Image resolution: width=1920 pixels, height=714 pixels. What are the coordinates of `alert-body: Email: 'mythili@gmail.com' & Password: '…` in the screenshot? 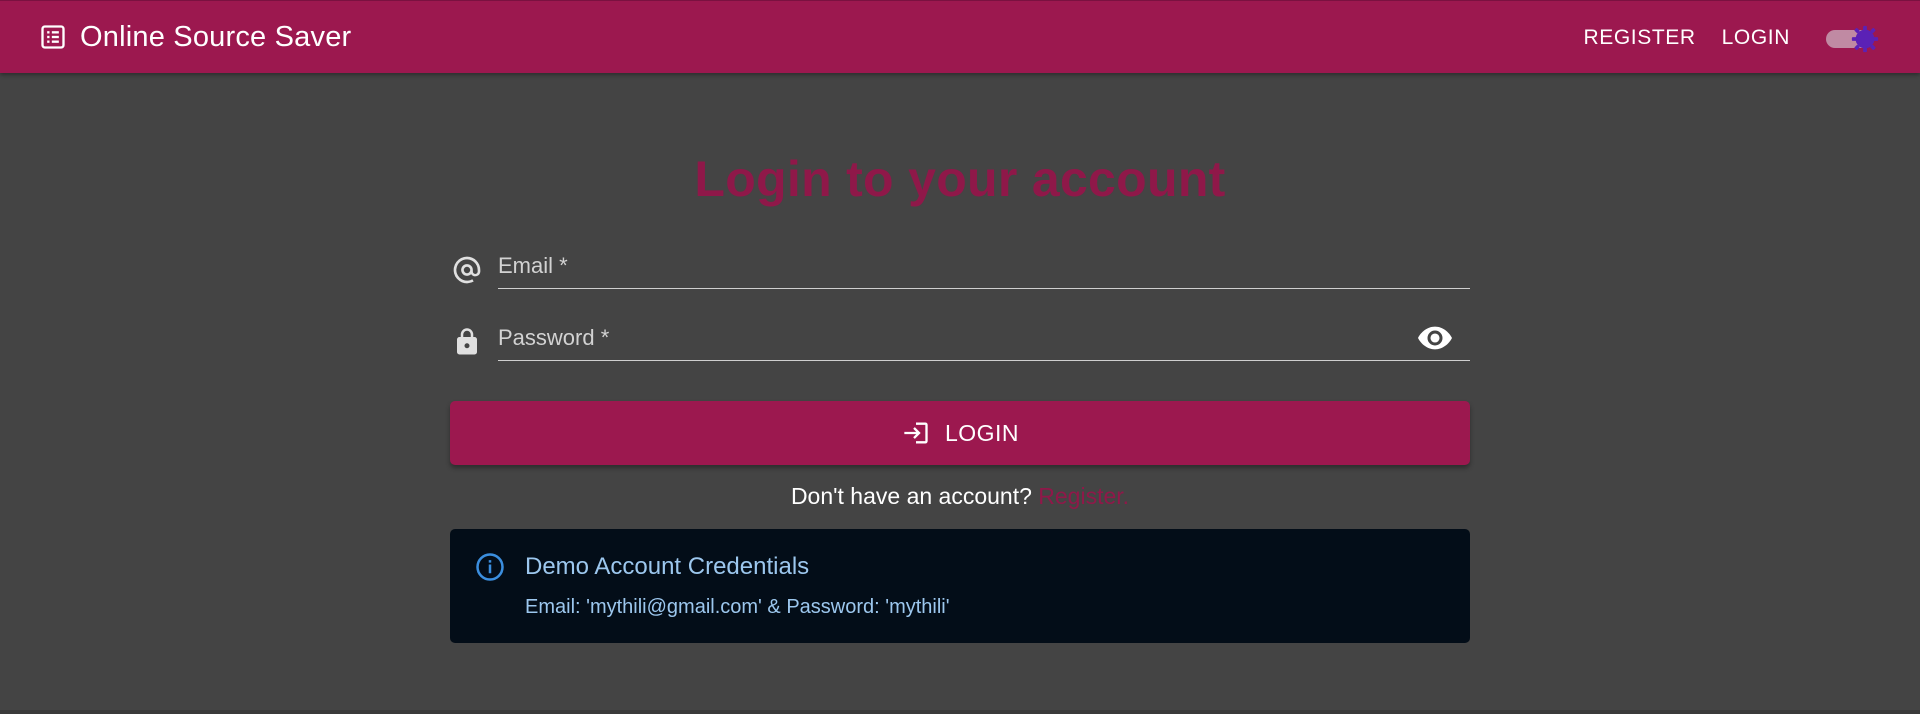 It's located at (737, 607).